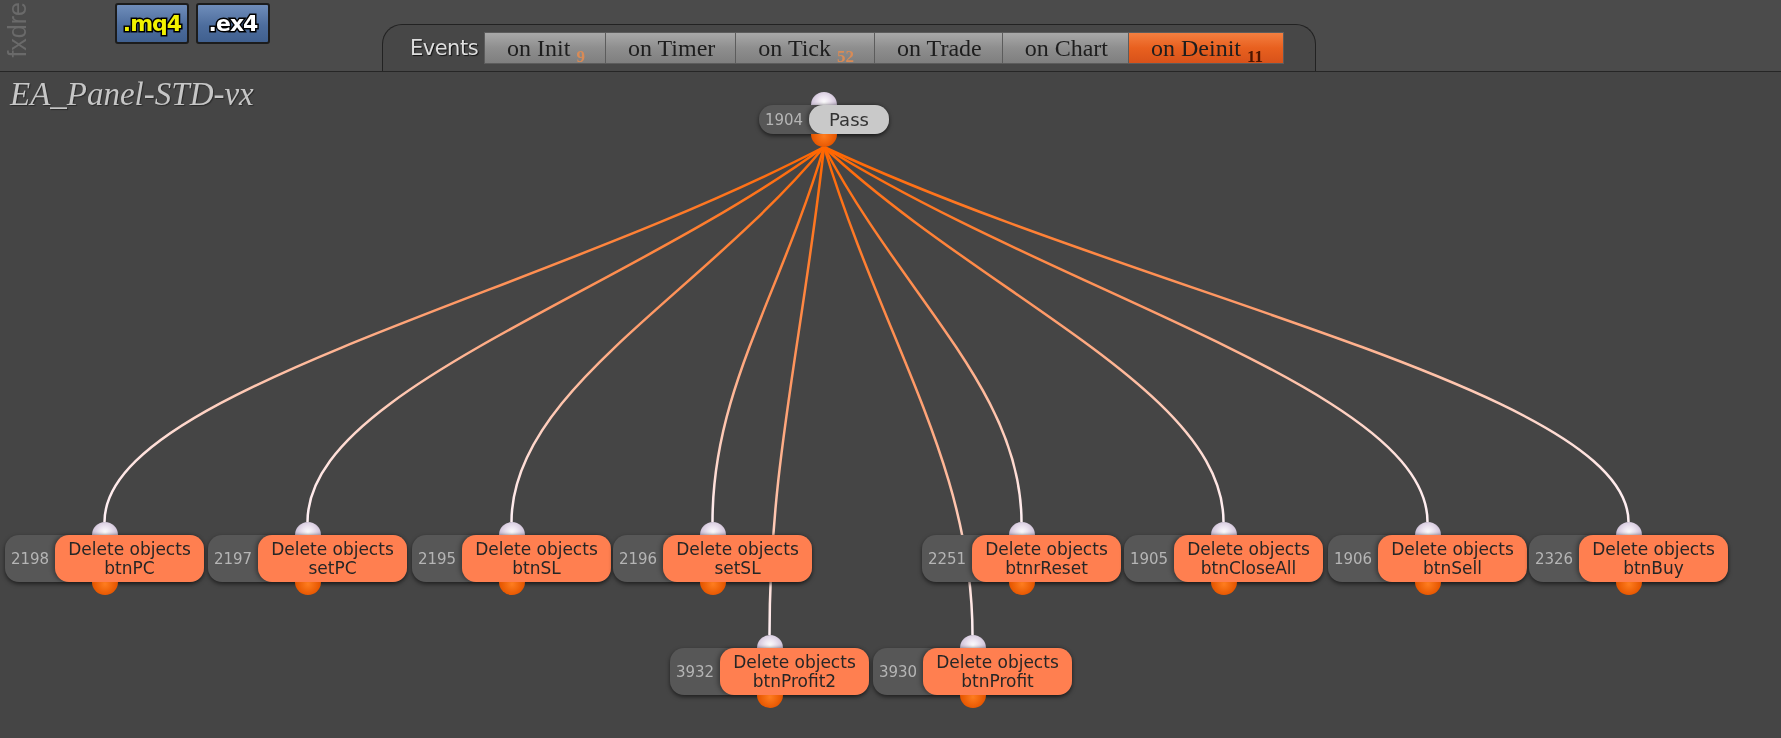  Describe the element at coordinates (1248, 558) in the screenshot. I see `node-label: Delete objects btnCloseAll` at that location.